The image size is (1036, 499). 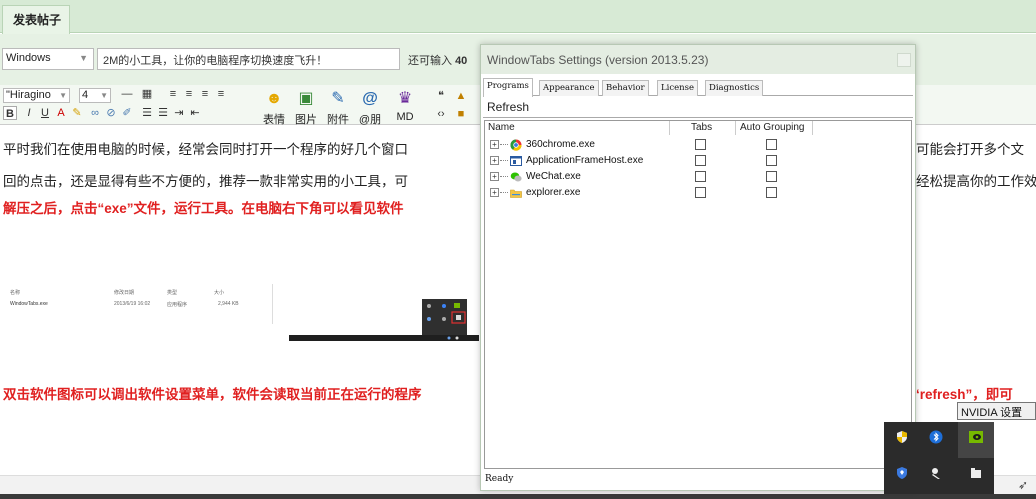 What do you see at coordinates (163, 113) in the screenshot?
I see `list-unordered-icon: ☰` at bounding box center [163, 113].